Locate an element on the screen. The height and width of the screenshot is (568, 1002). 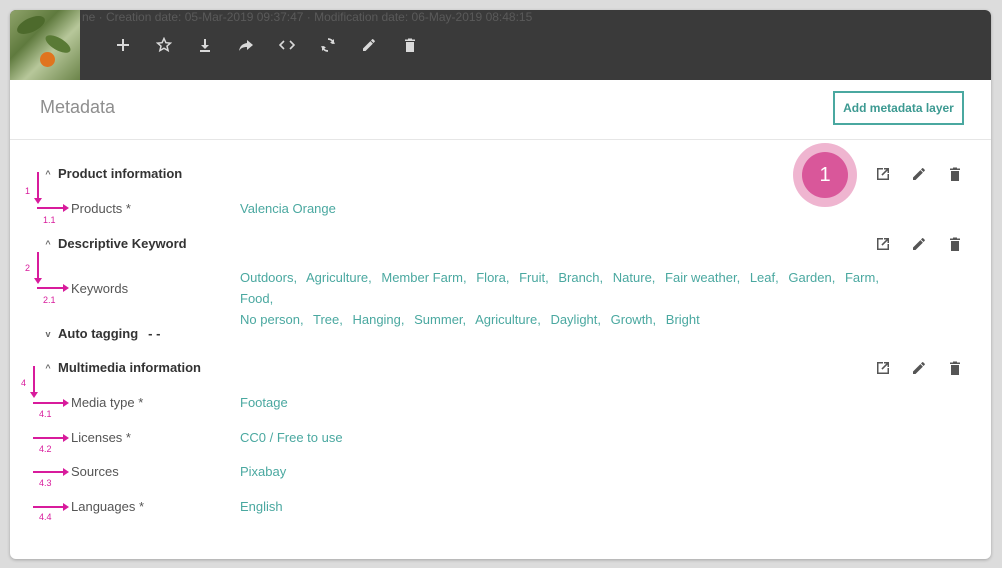
share-icon is located at coordinates (245, 45).